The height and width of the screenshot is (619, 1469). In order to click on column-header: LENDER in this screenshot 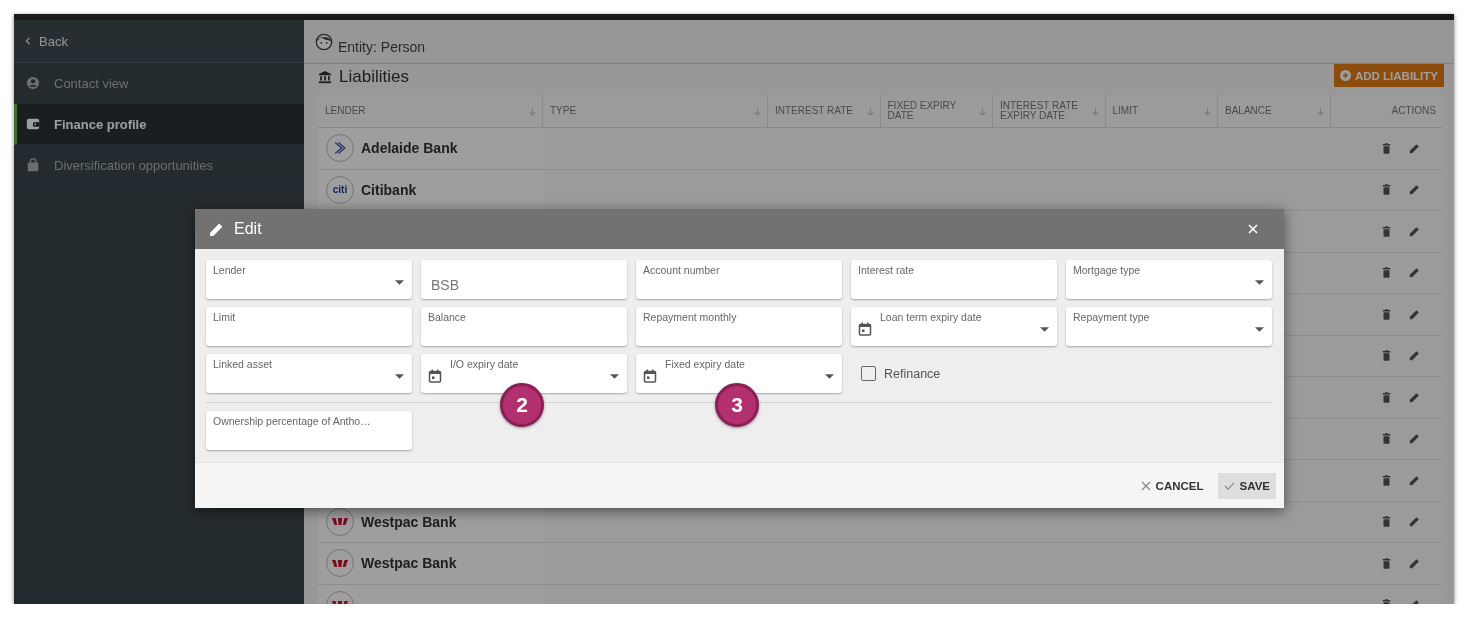, I will do `click(430, 111)`.